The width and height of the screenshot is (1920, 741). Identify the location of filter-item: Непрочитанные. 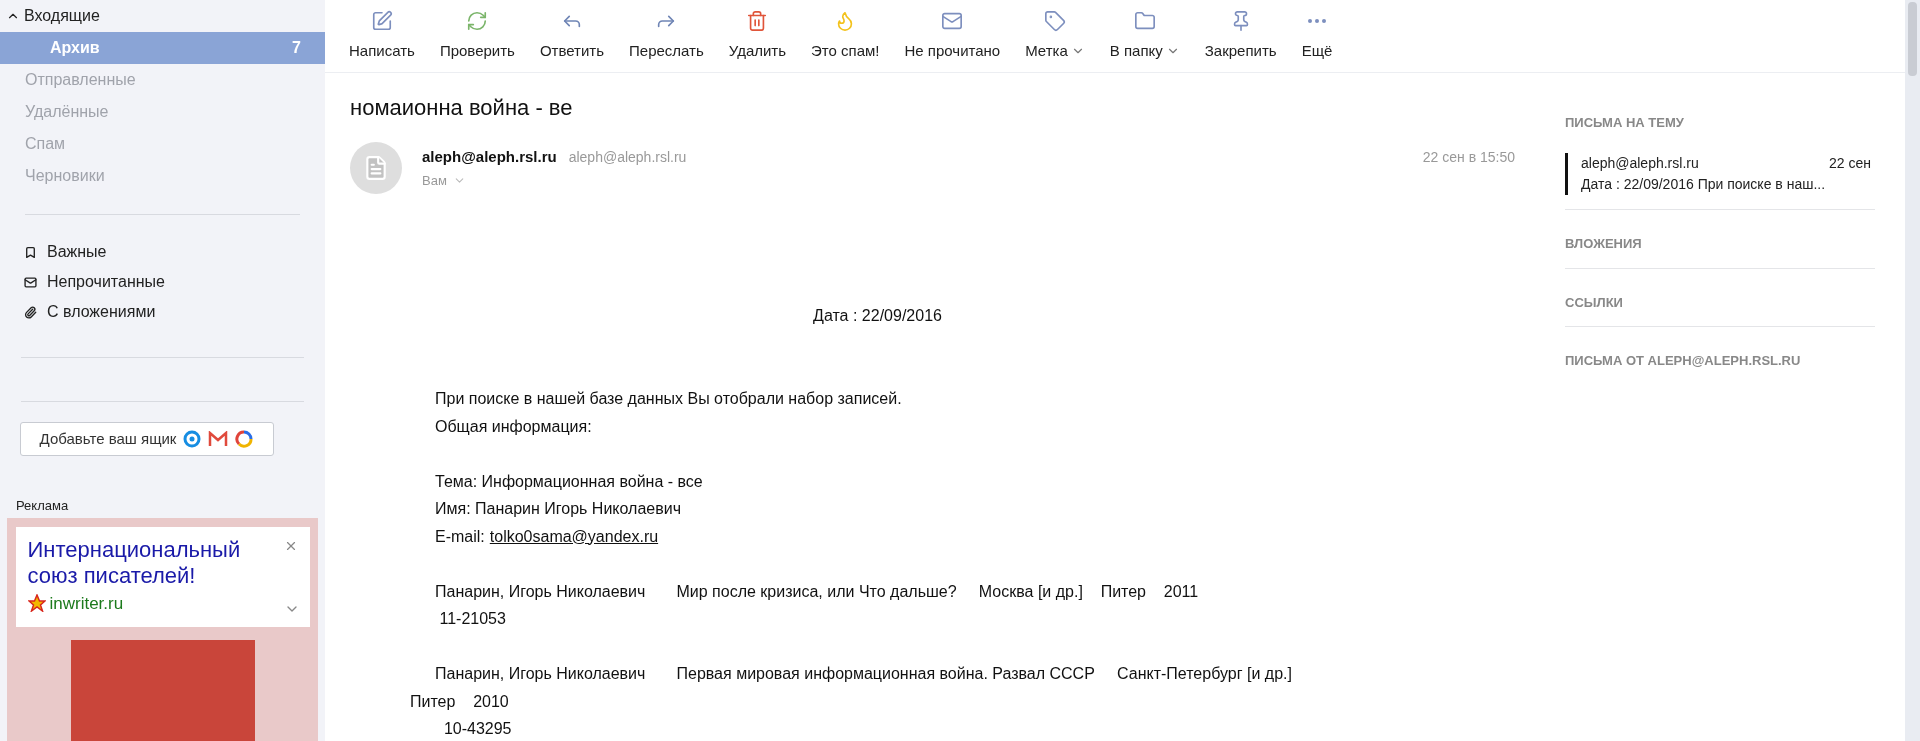
(162, 282).